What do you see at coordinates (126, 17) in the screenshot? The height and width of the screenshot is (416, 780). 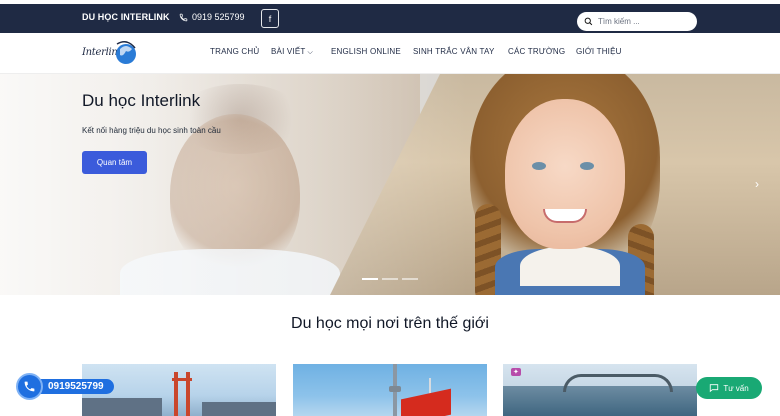 I see `brand-name: DU HỌC INTERLINK` at bounding box center [126, 17].